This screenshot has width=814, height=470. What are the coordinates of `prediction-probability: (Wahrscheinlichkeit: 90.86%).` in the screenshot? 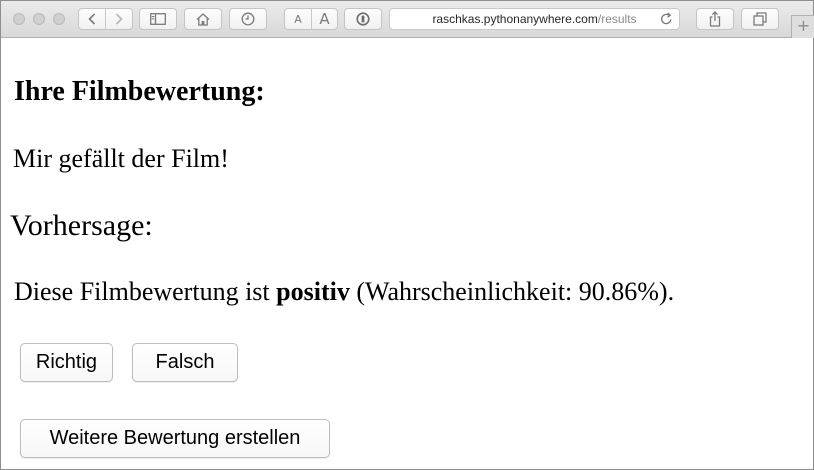 It's located at (512, 291).